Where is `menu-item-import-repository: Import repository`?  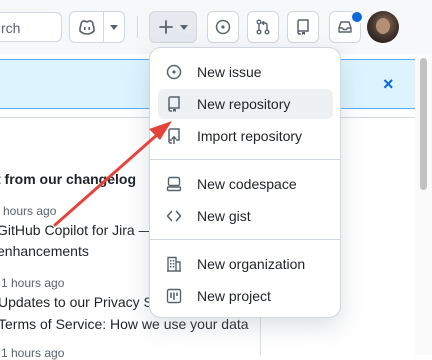
menu-item-import-repository: Import repository is located at coordinates (245, 136).